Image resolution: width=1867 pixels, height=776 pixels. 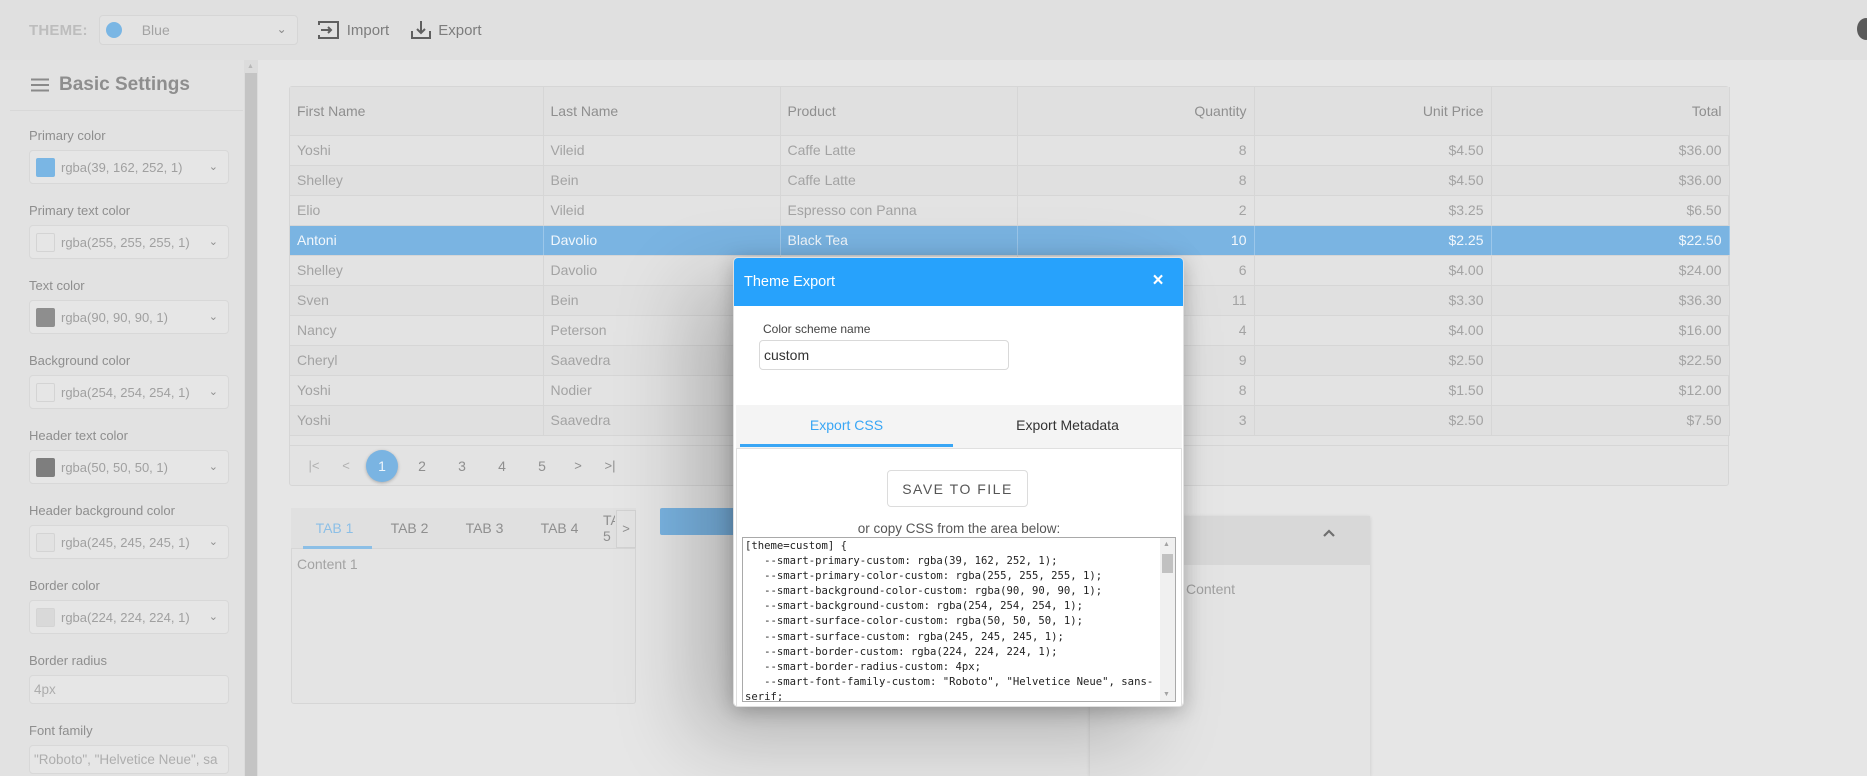 I want to click on page-button-1: 1, so click(x=382, y=465).